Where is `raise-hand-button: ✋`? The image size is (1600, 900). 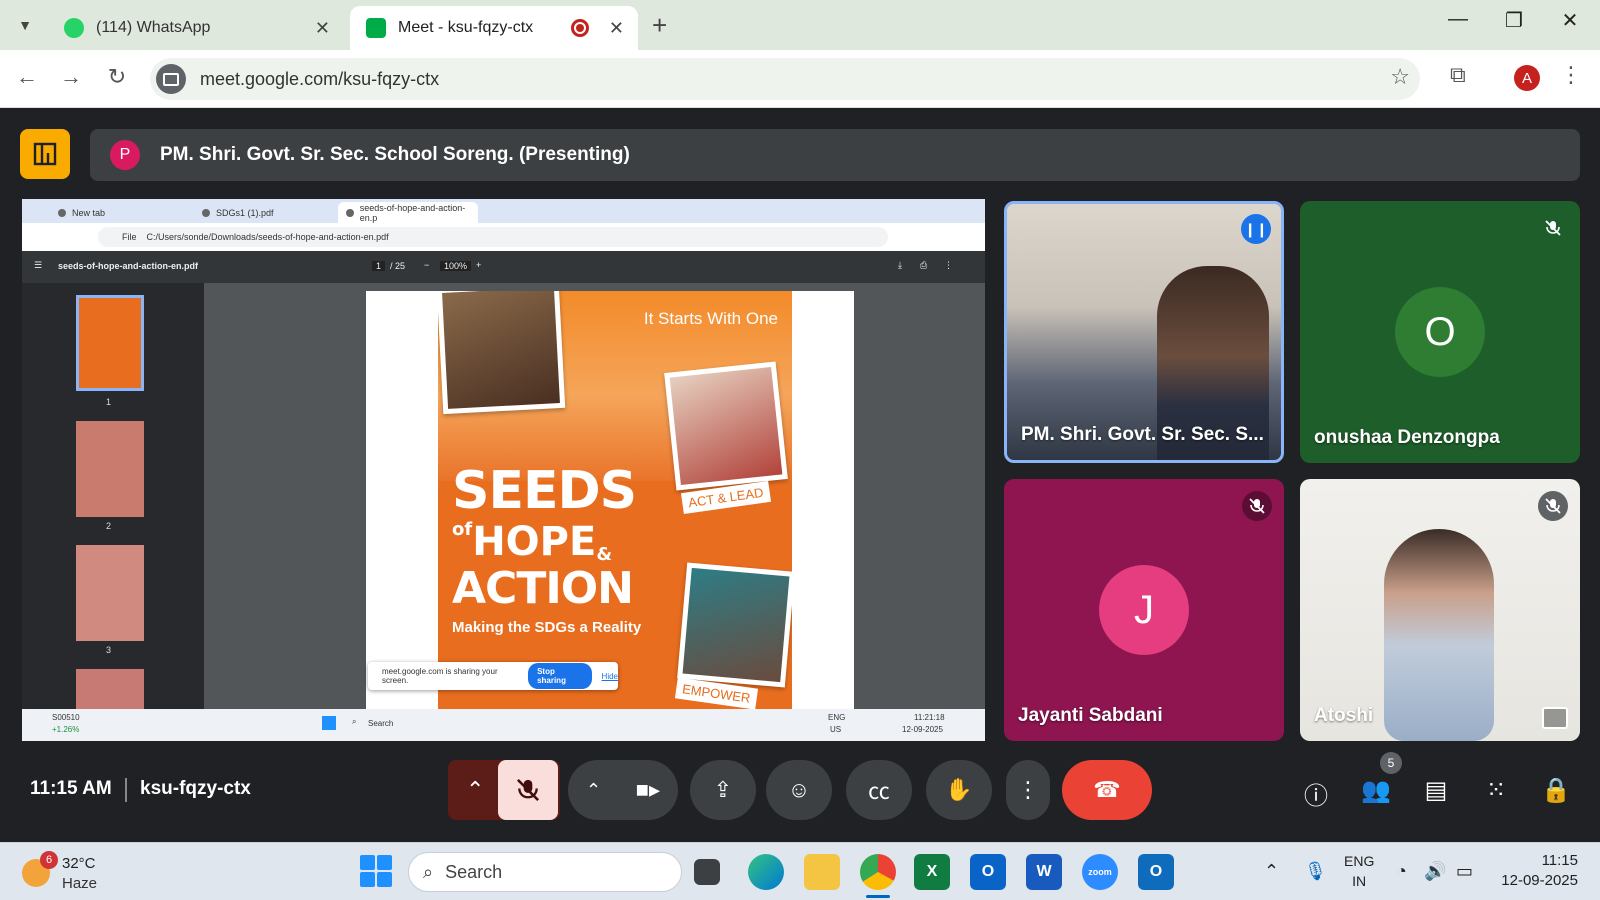
raise-hand-button: ✋ is located at coordinates (959, 790).